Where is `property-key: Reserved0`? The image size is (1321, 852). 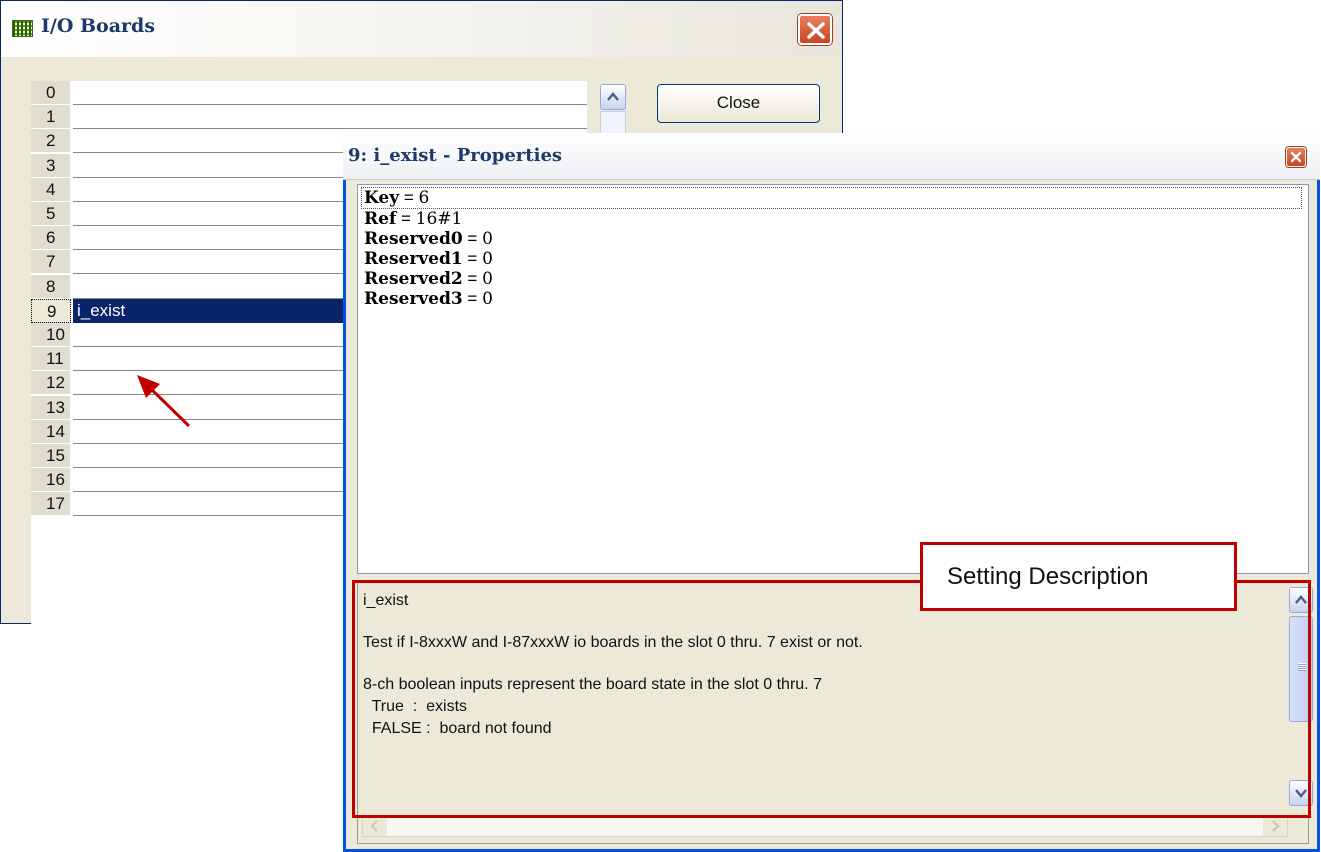 property-key: Reserved0 is located at coordinates (413, 239).